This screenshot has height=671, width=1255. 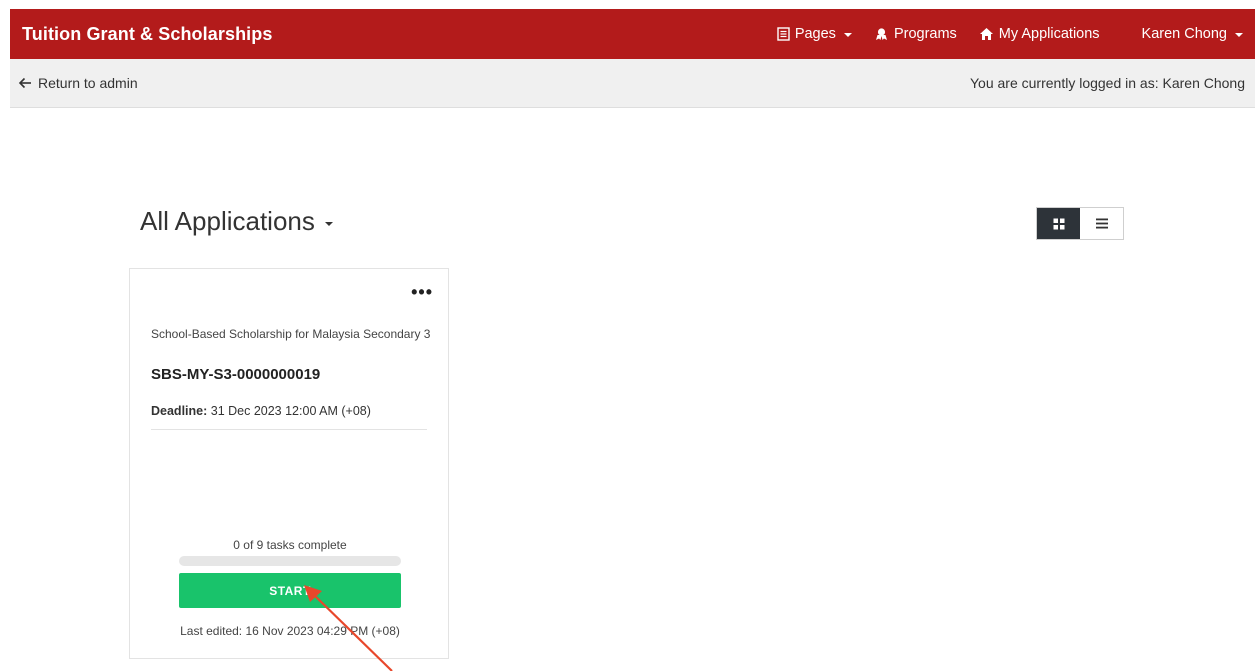 What do you see at coordinates (422, 292) in the screenshot?
I see `card-options-menu: •••` at bounding box center [422, 292].